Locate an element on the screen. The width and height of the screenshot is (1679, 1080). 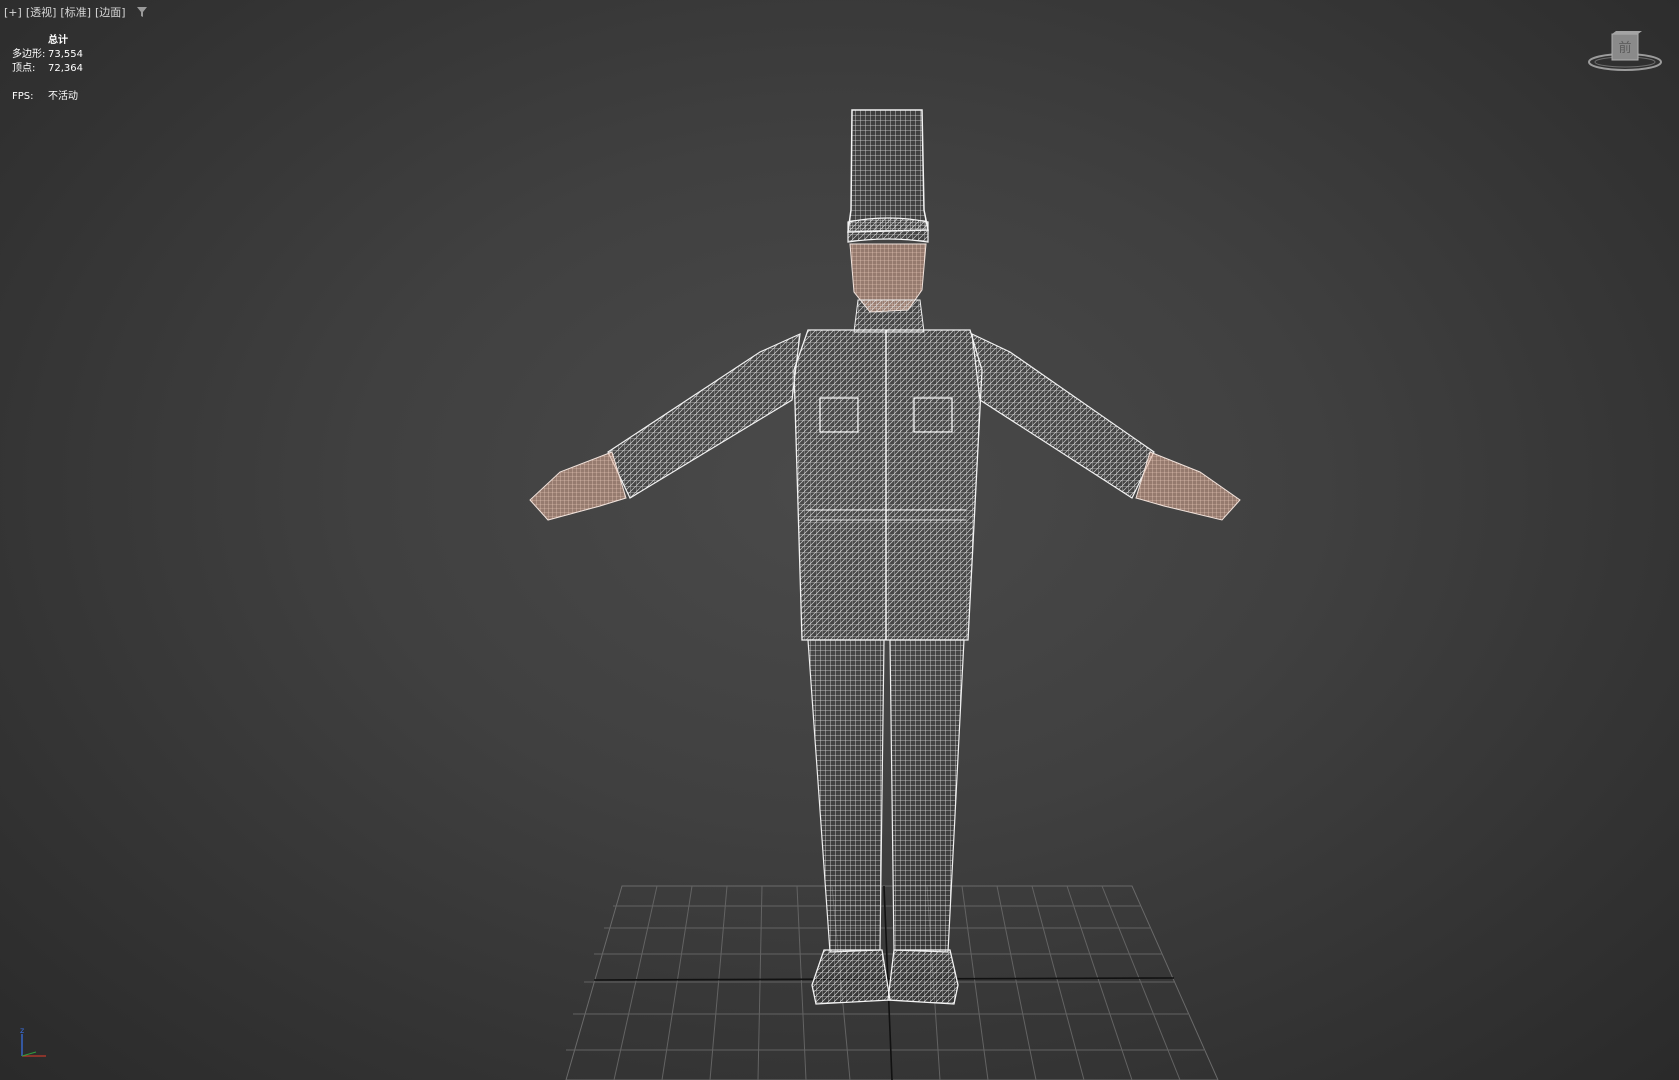
left-leg is located at coordinates (846, 796).